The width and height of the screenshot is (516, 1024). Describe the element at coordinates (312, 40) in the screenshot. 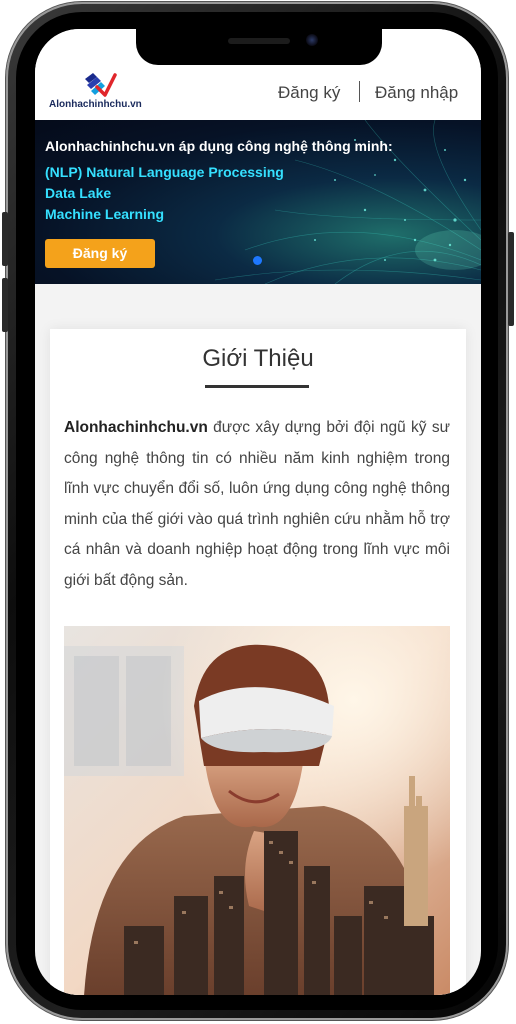

I see `front-camera` at that location.